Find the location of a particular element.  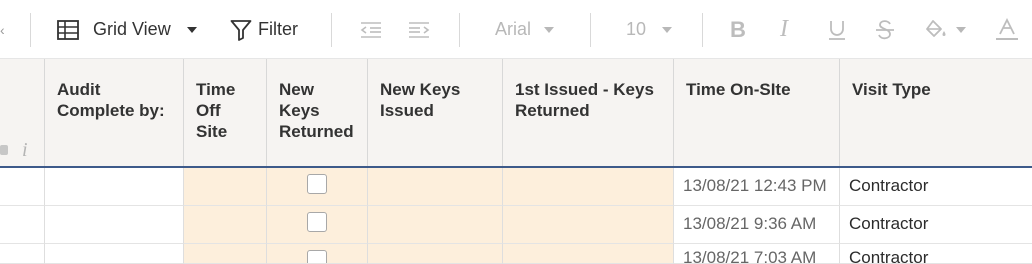

column-header-visit-type: Visit Type is located at coordinates (936, 112).